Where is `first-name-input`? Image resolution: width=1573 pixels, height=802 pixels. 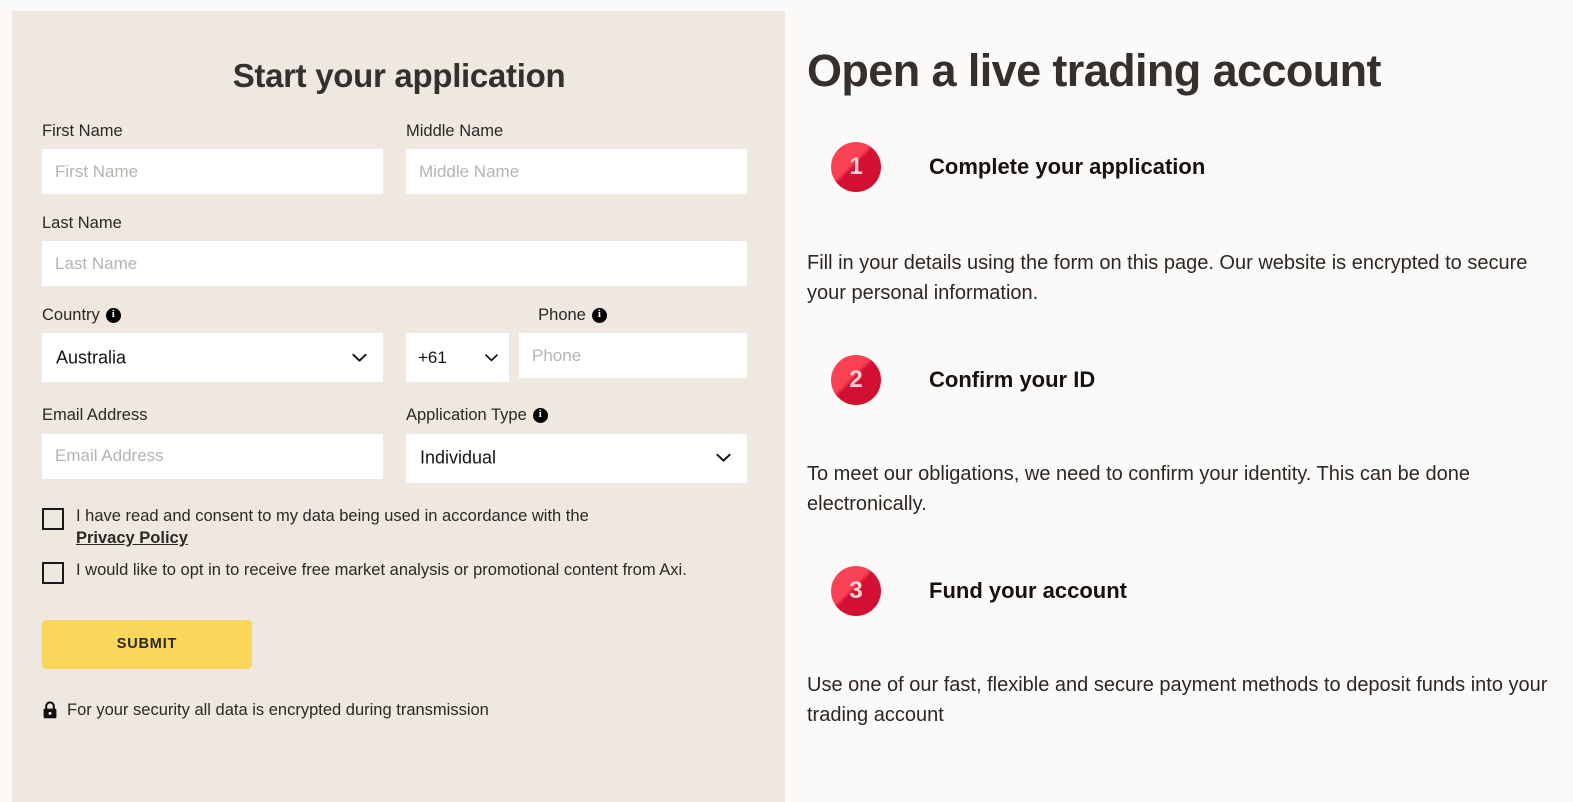 first-name-input is located at coordinates (212, 172).